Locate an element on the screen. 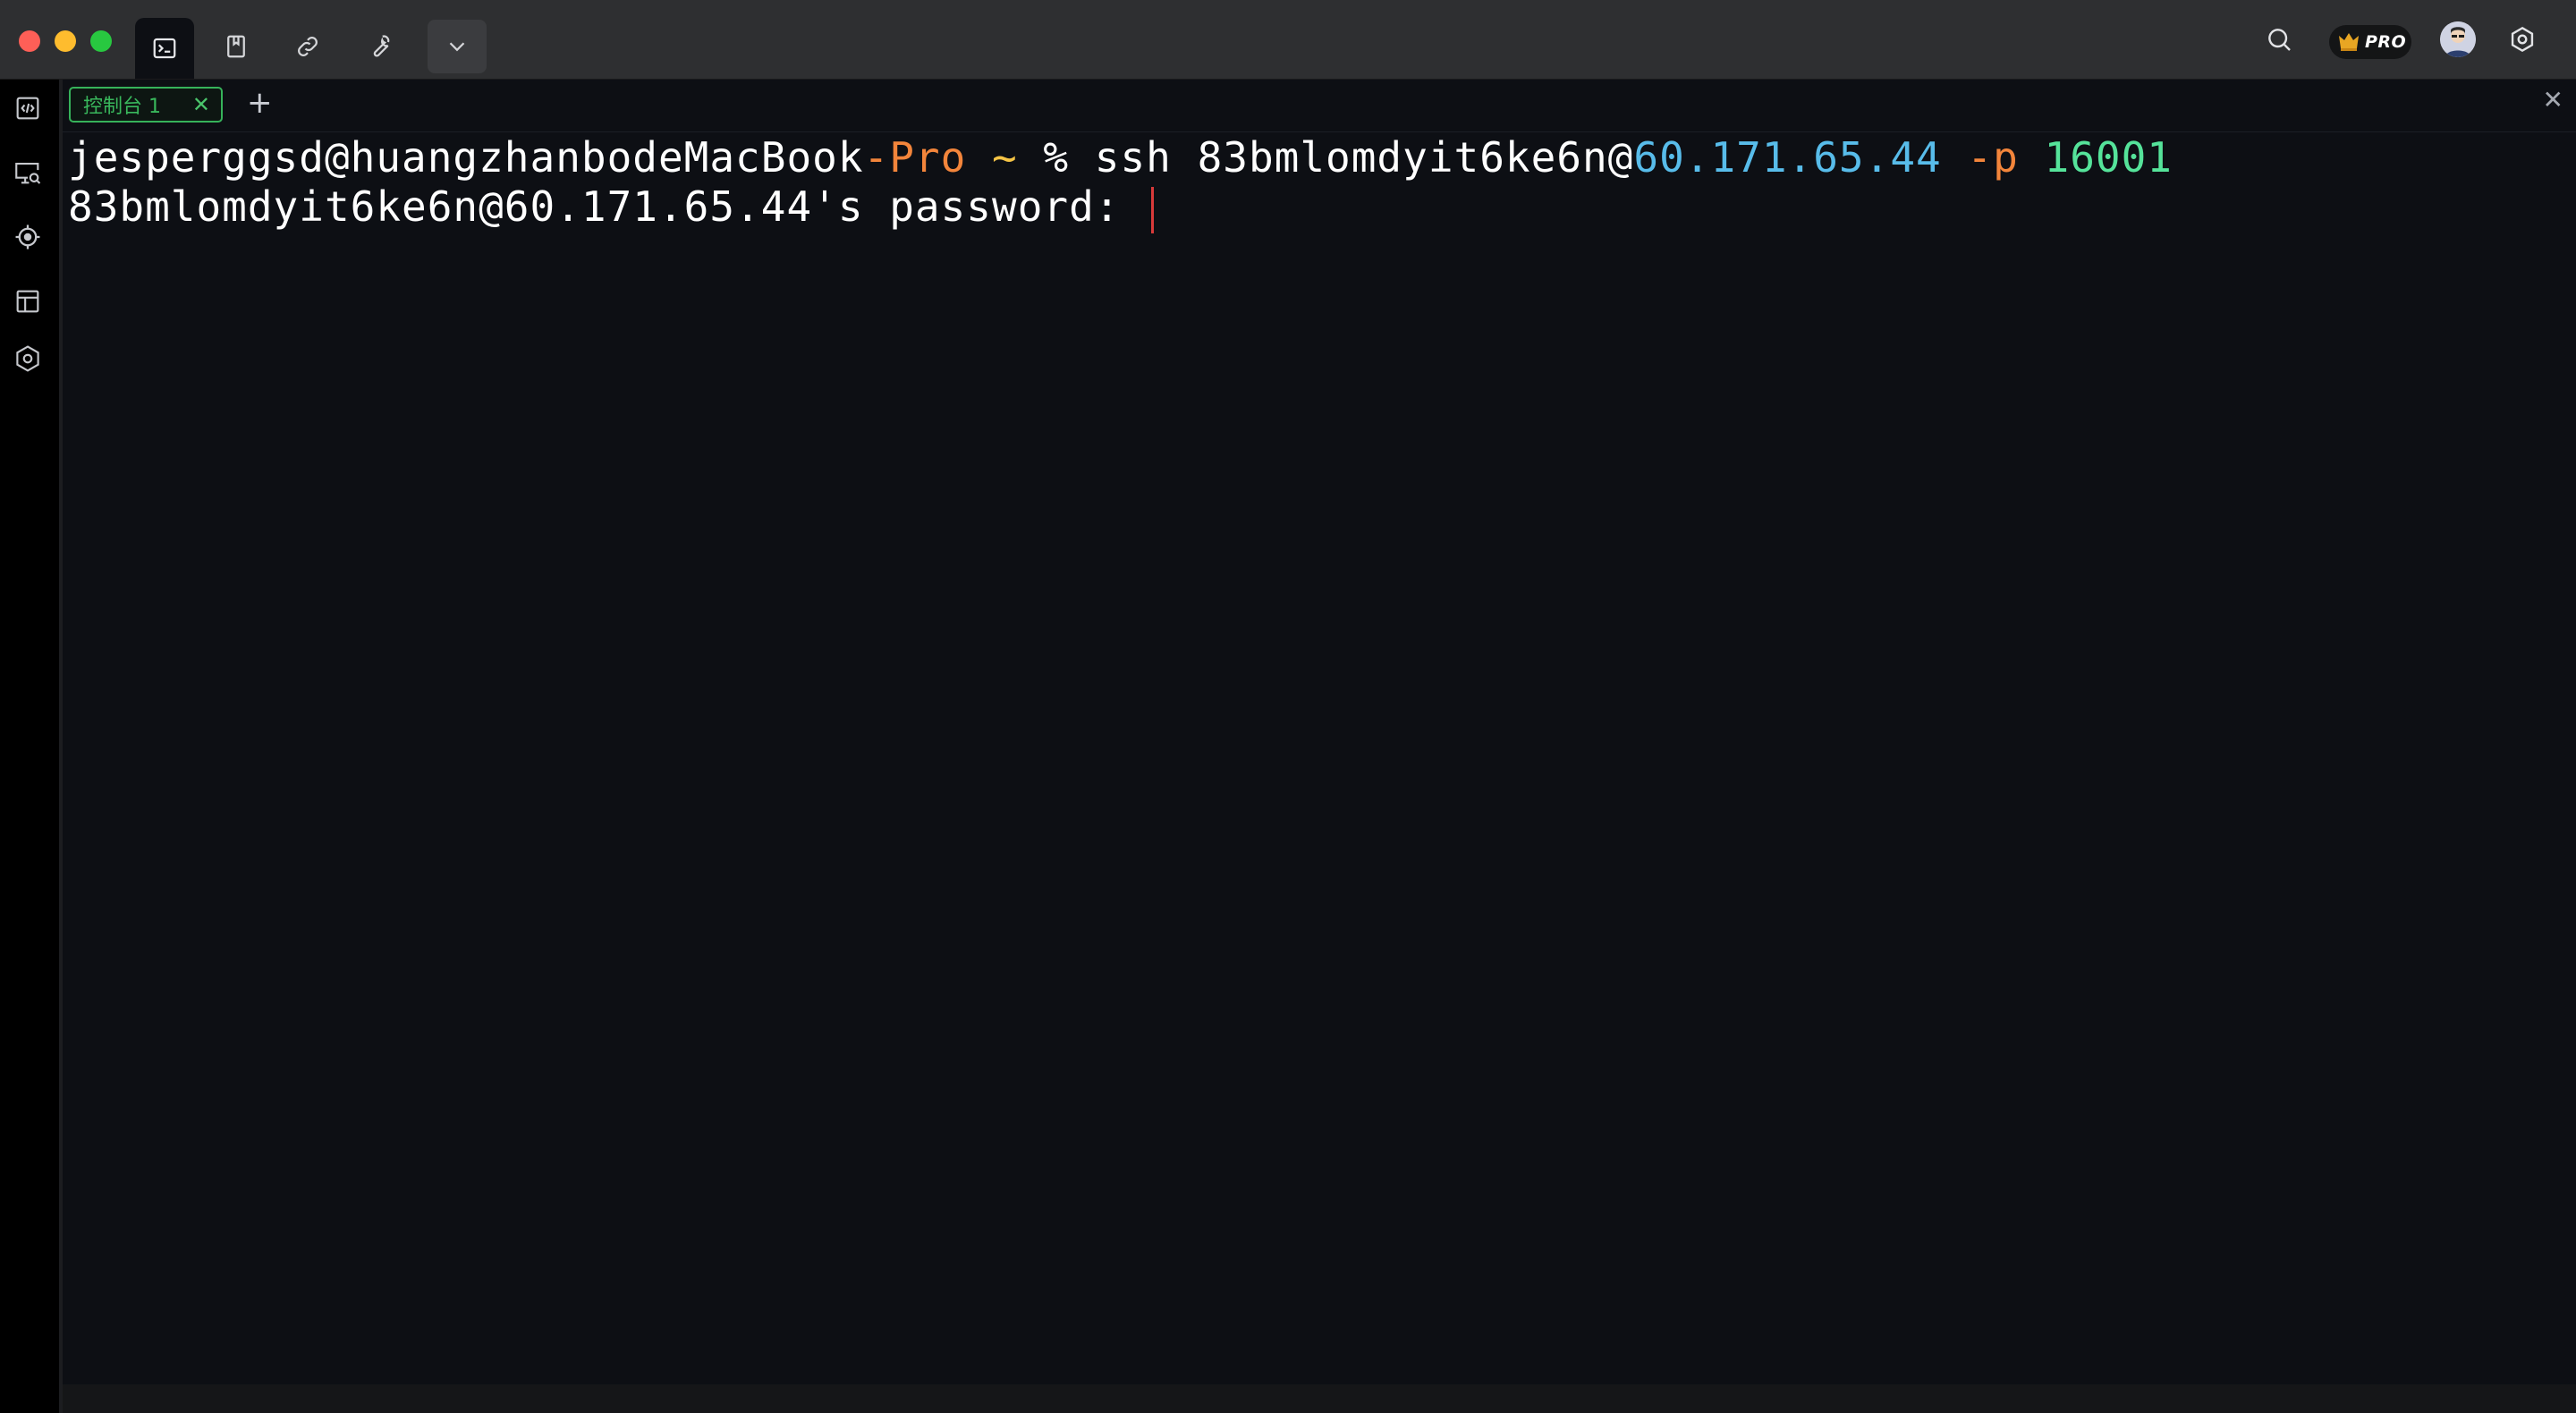 This screenshot has height=1413, width=2576. sidebar-item-target is located at coordinates (28, 237).